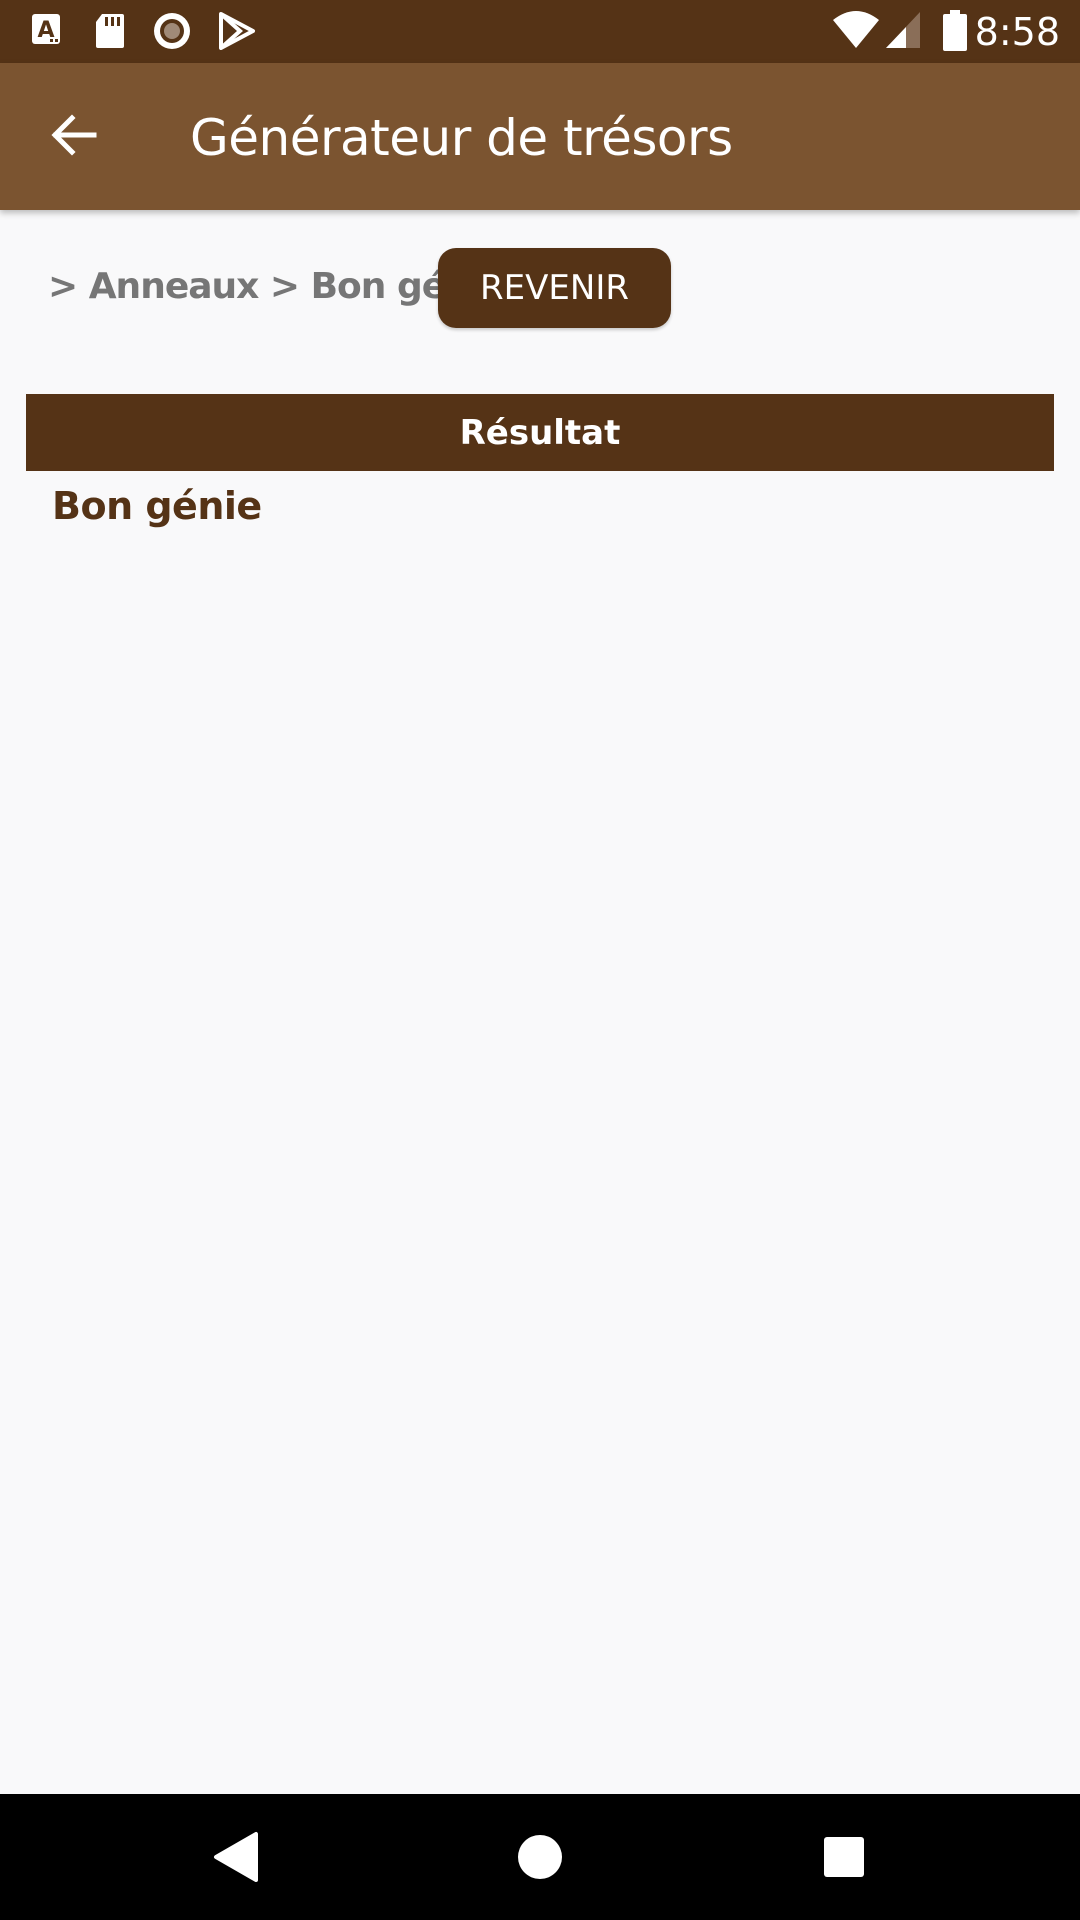  What do you see at coordinates (540, 31) in the screenshot?
I see `status-bar: A 8:58` at bounding box center [540, 31].